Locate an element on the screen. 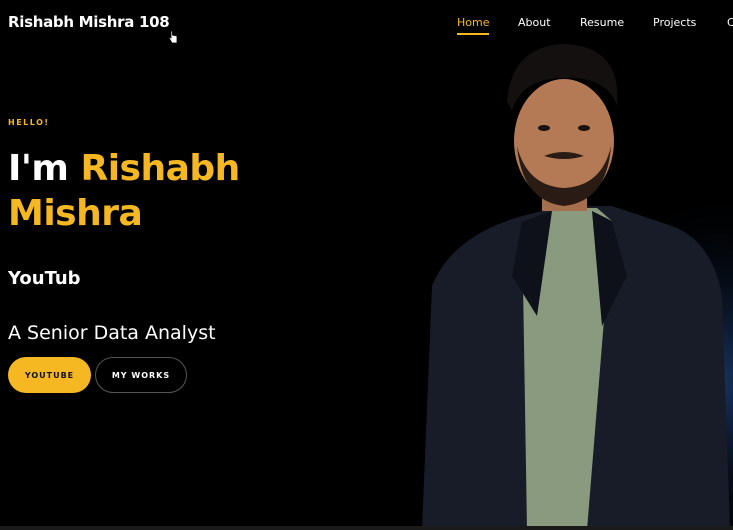  role-text: A Senior Data Analyst is located at coordinates (112, 333).